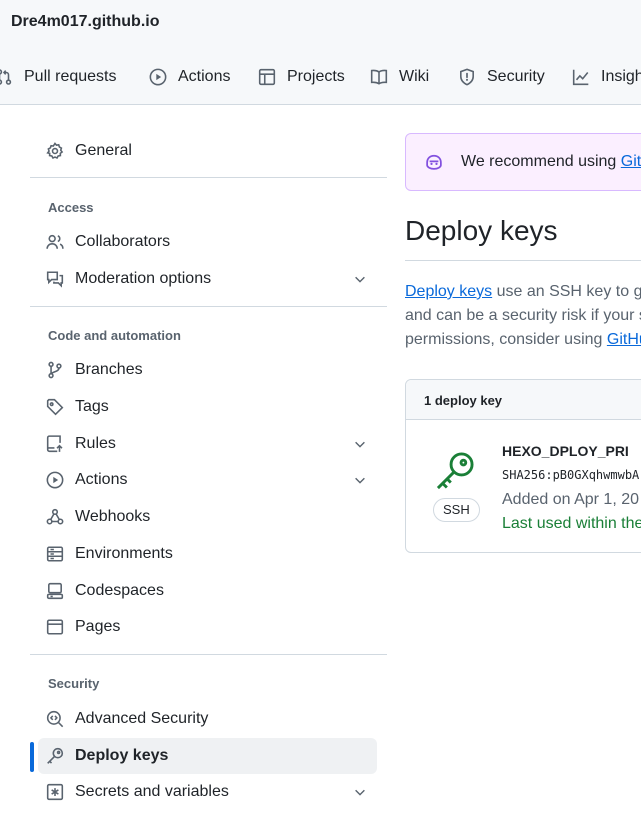  I want to click on deploy-keys-count: 1 deploy key, so click(523, 400).